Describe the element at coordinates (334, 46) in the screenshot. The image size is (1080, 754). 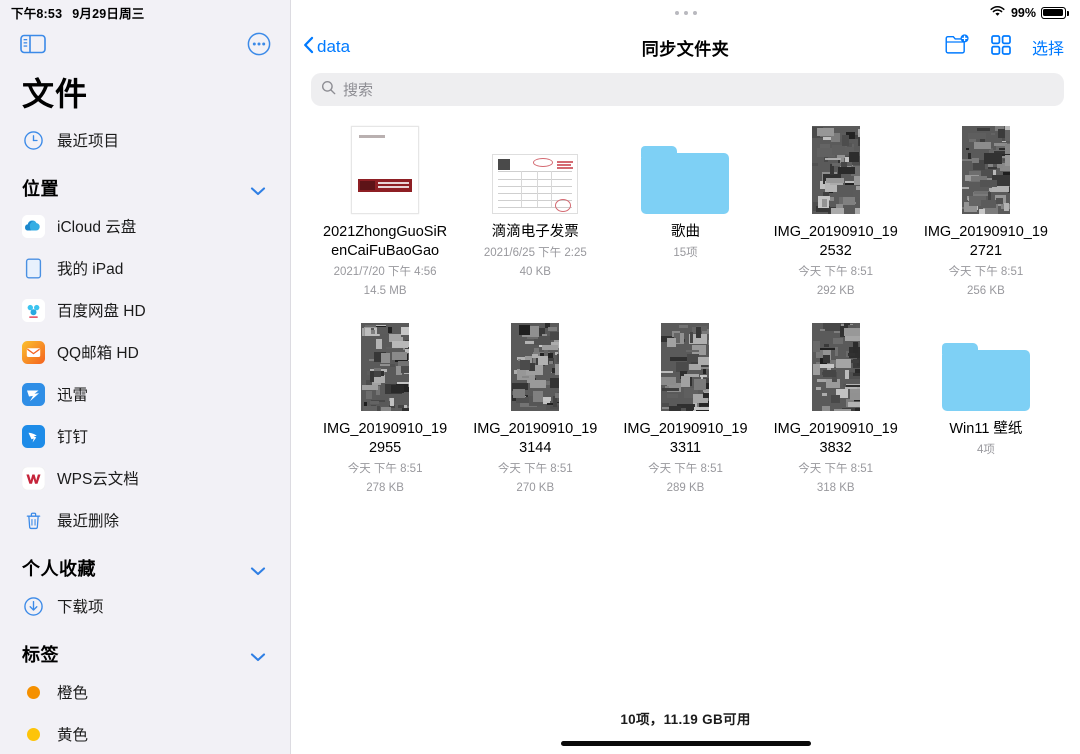
I see `back-button-label: data` at that location.